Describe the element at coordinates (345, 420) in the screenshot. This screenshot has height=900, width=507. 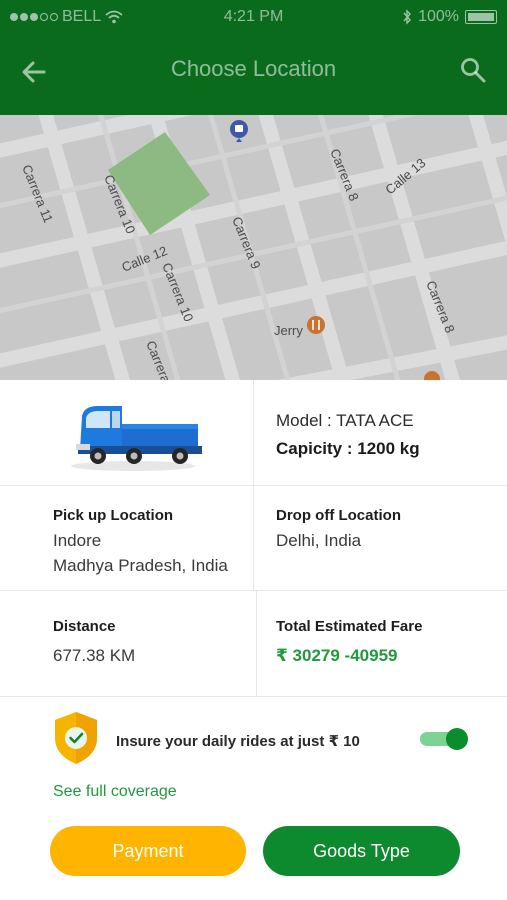
I see `vehicle-model: Model : TATA ACE` at that location.